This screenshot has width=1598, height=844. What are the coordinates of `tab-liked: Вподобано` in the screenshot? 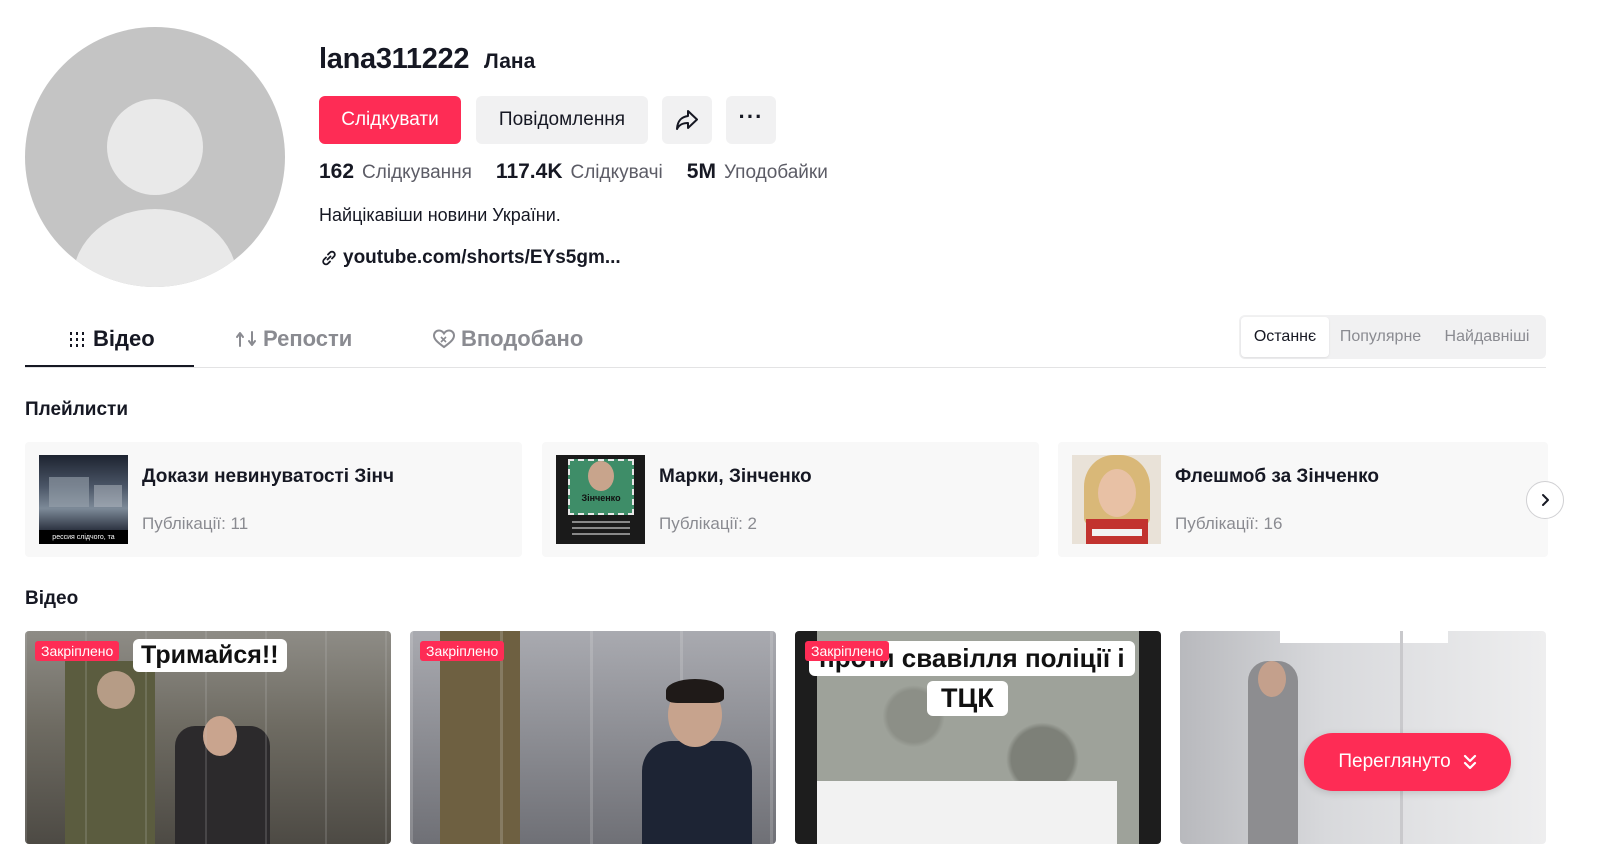 It's located at (508, 339).